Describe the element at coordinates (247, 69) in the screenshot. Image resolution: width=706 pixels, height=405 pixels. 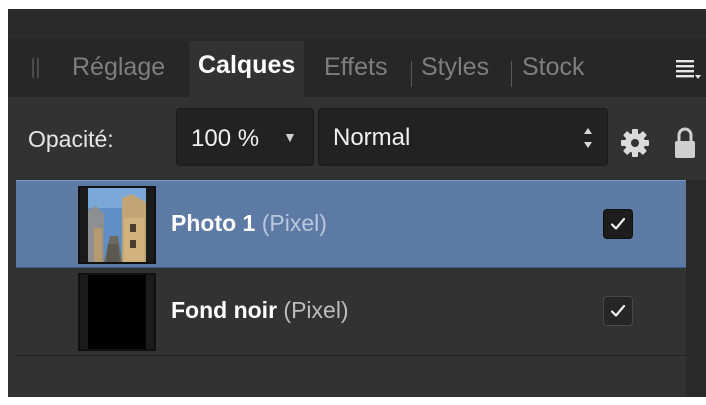
I see `tab-calques: Calques` at that location.